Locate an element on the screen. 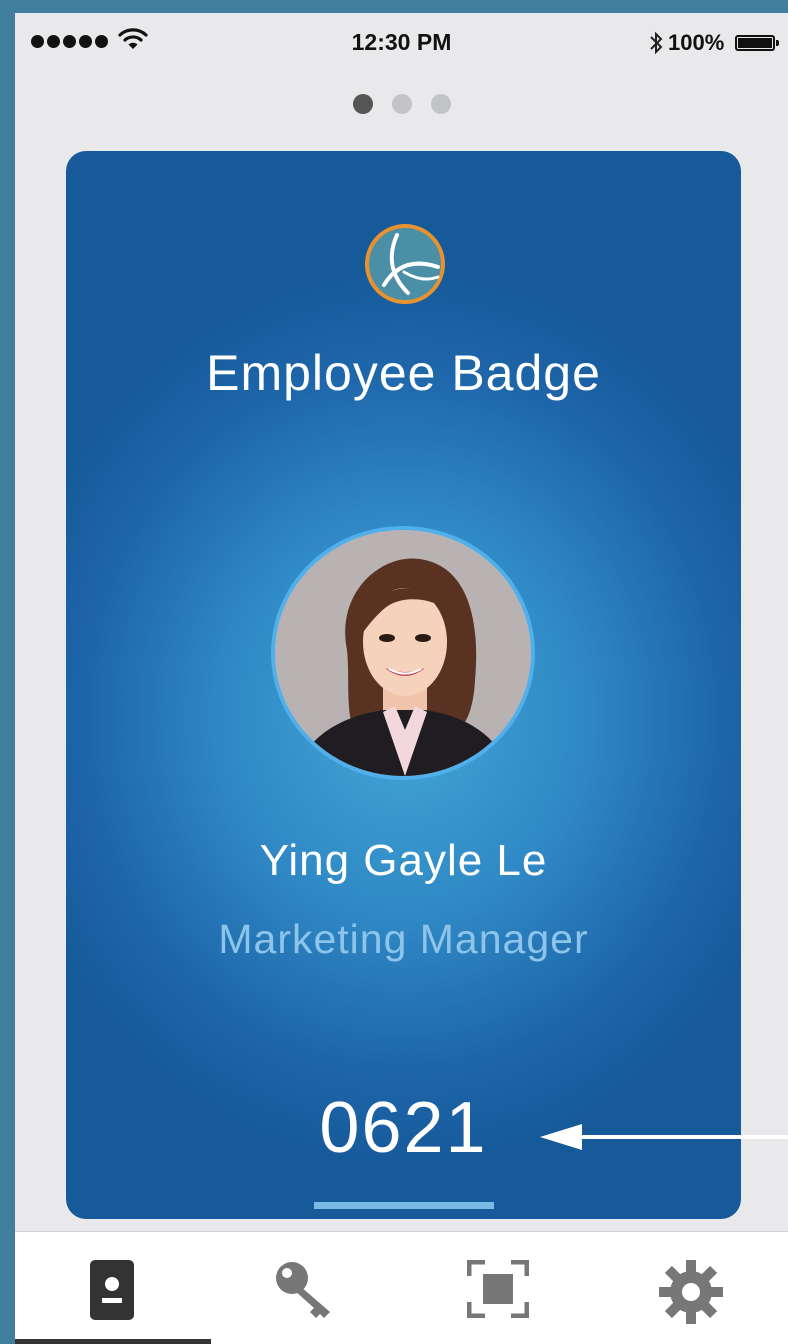 The width and height of the screenshot is (788, 1344). company-logo is located at coordinates (405, 264).